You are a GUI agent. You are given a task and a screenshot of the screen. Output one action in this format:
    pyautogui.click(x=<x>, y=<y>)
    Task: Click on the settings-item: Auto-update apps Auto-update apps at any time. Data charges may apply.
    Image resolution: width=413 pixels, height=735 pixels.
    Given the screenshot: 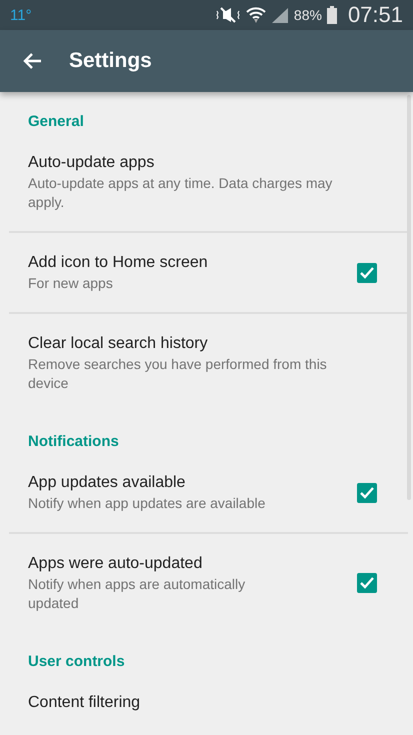 What is the action you would take?
    pyautogui.click(x=206, y=182)
    